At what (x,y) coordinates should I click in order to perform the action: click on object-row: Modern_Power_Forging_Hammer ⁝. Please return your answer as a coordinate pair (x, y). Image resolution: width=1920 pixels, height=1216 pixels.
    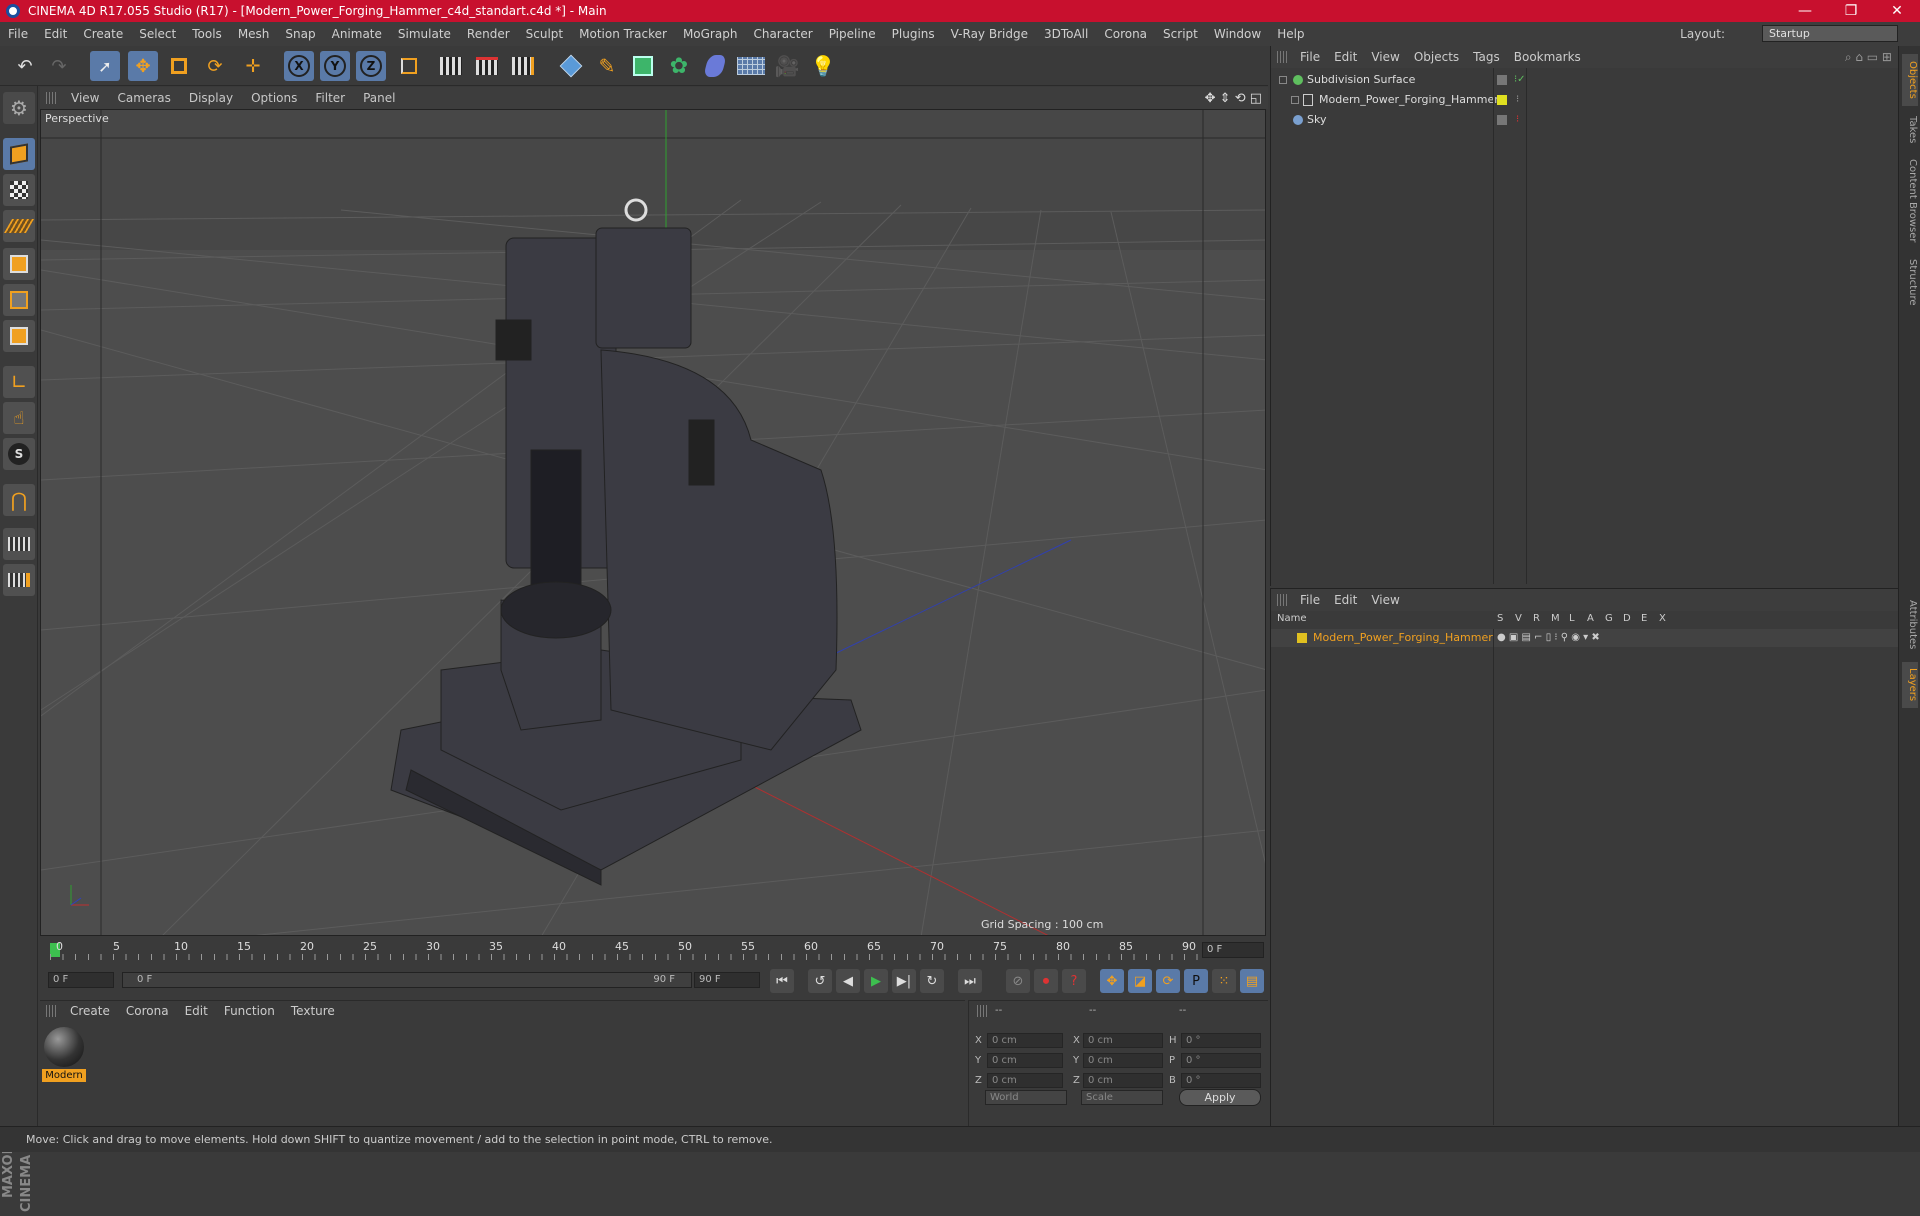
    Looking at the image, I should click on (1585, 100).